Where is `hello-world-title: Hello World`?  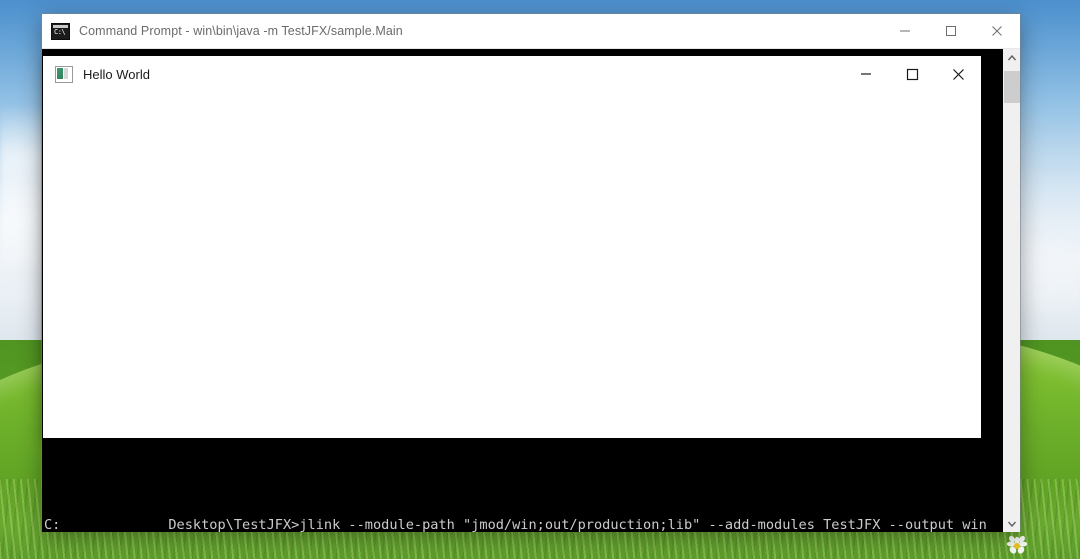 hello-world-title: Hello World is located at coordinates (116, 74).